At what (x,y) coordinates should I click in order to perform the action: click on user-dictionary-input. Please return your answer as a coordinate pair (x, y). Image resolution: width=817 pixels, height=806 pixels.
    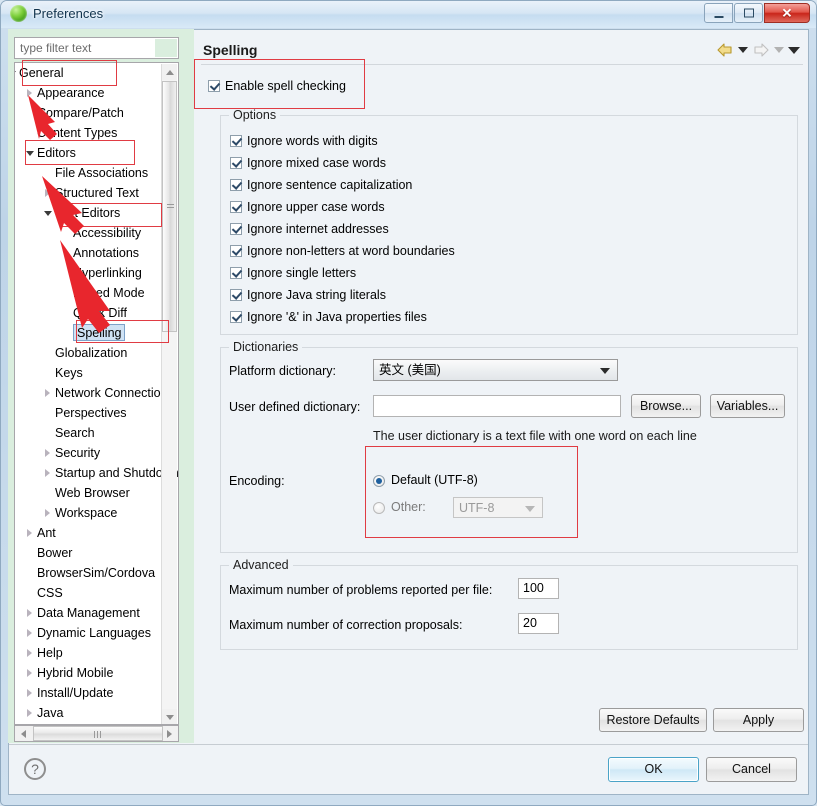
    Looking at the image, I should click on (497, 406).